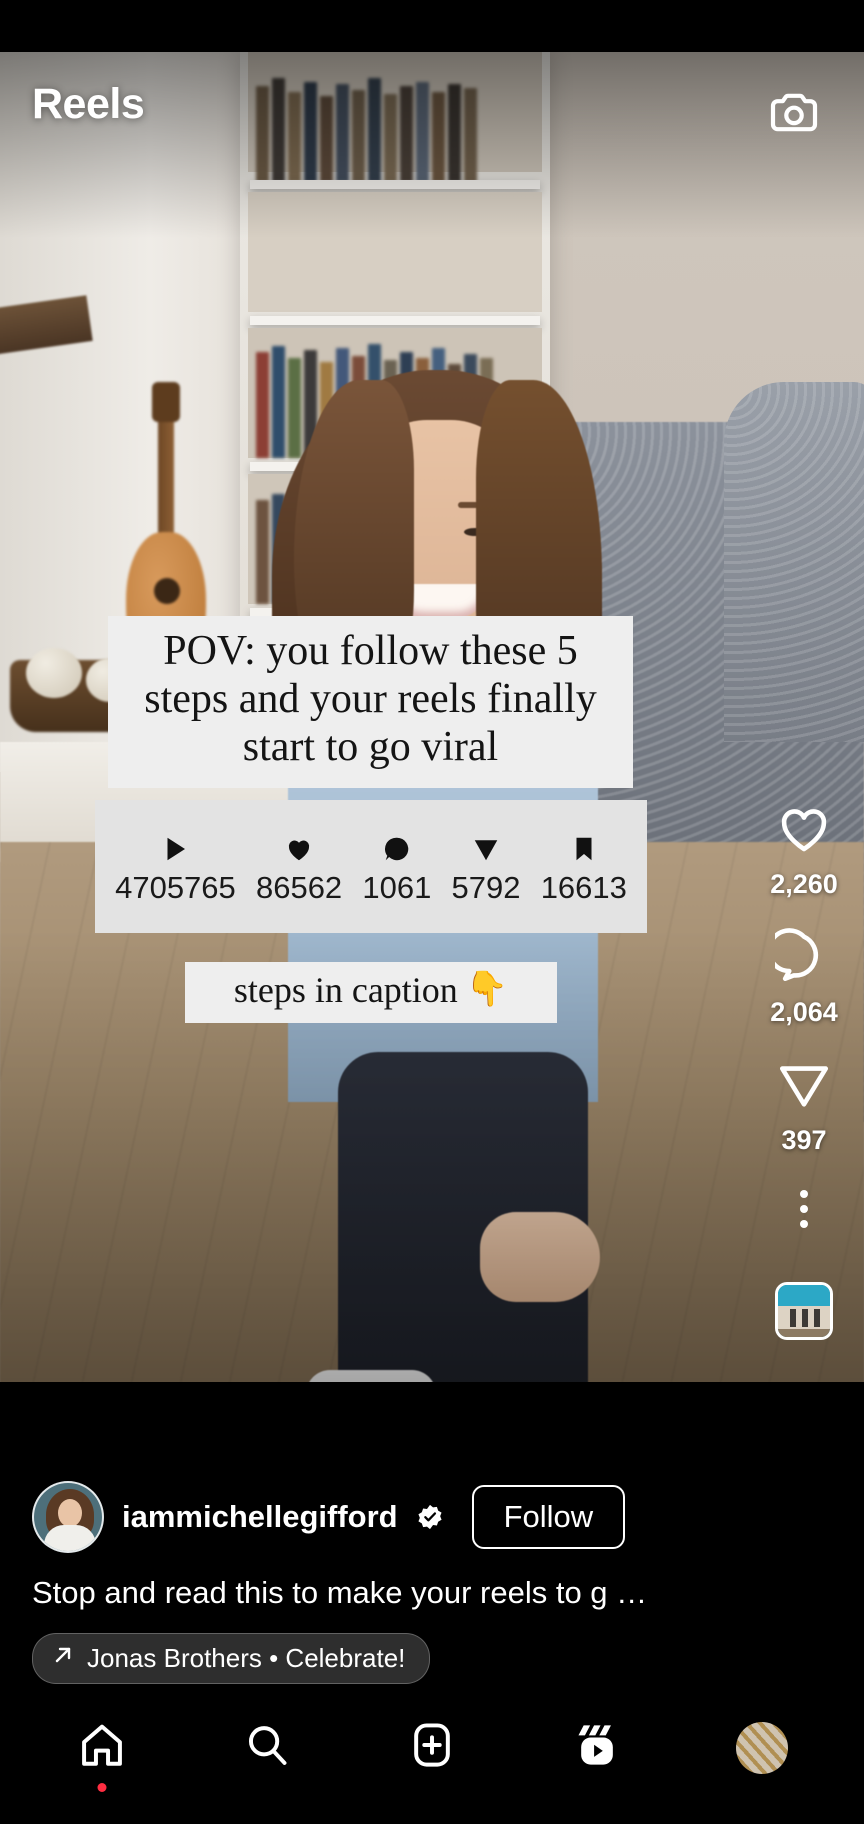  Describe the element at coordinates (584, 846) in the screenshot. I see `bookmark-icon` at that location.